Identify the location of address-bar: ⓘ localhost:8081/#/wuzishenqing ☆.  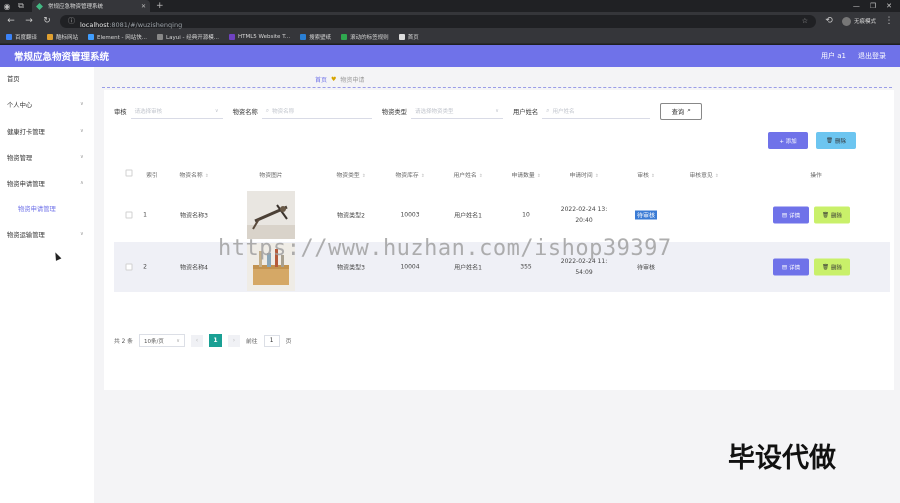
(438, 21).